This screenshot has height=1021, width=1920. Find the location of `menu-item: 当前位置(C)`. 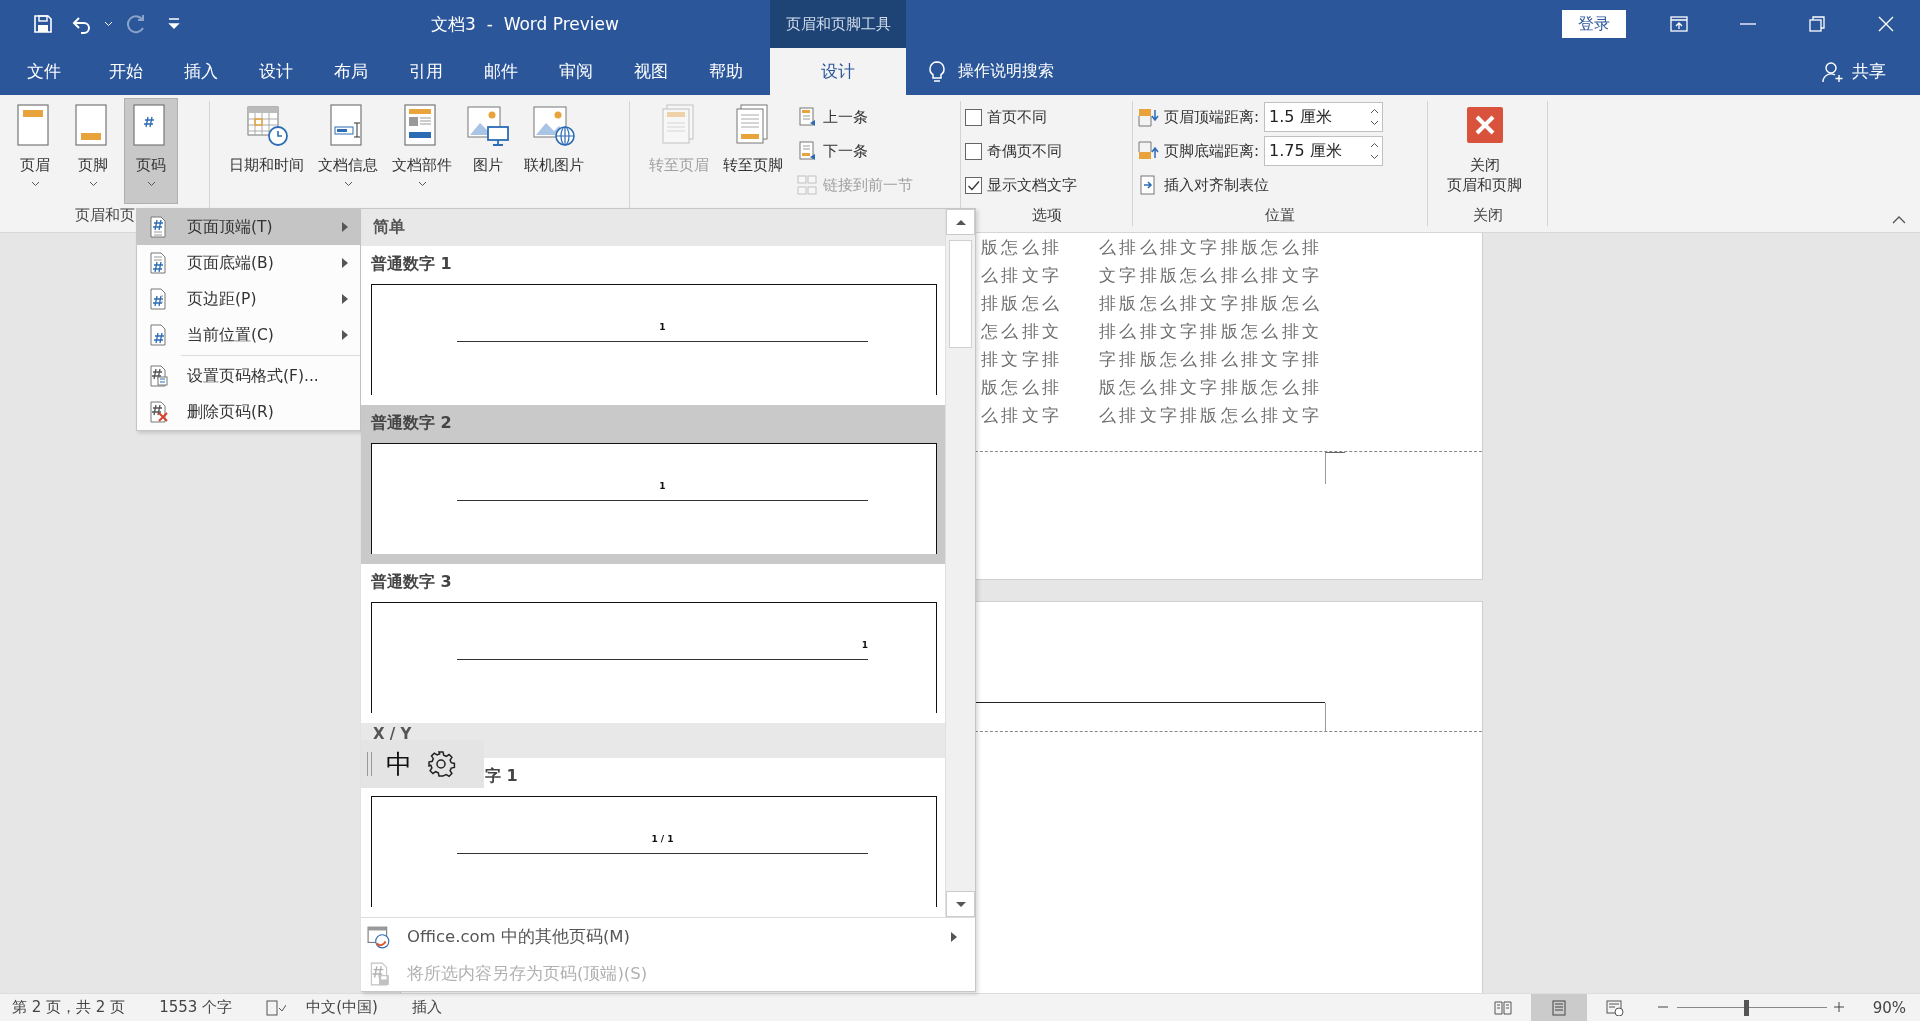

menu-item: 当前位置(C) is located at coordinates (248, 335).